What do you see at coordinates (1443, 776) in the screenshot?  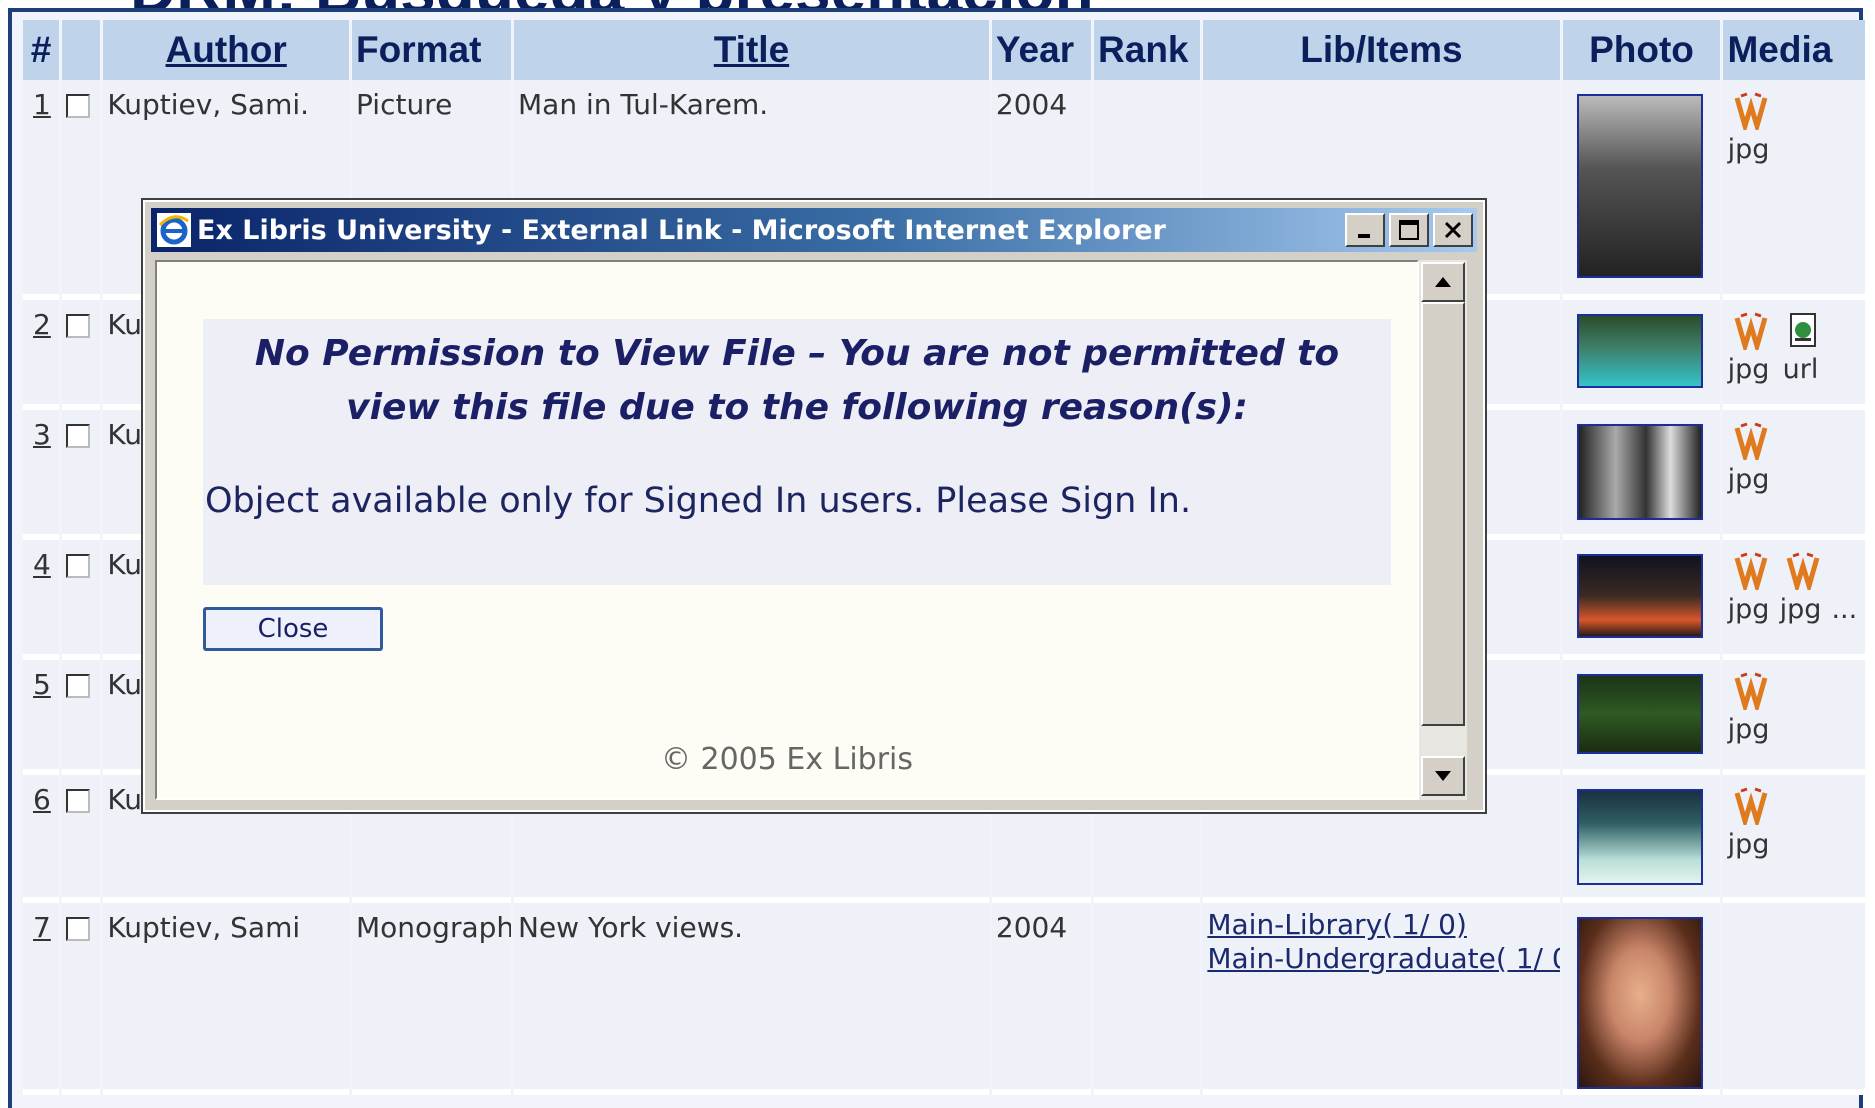 I see `scroll-down-button` at bounding box center [1443, 776].